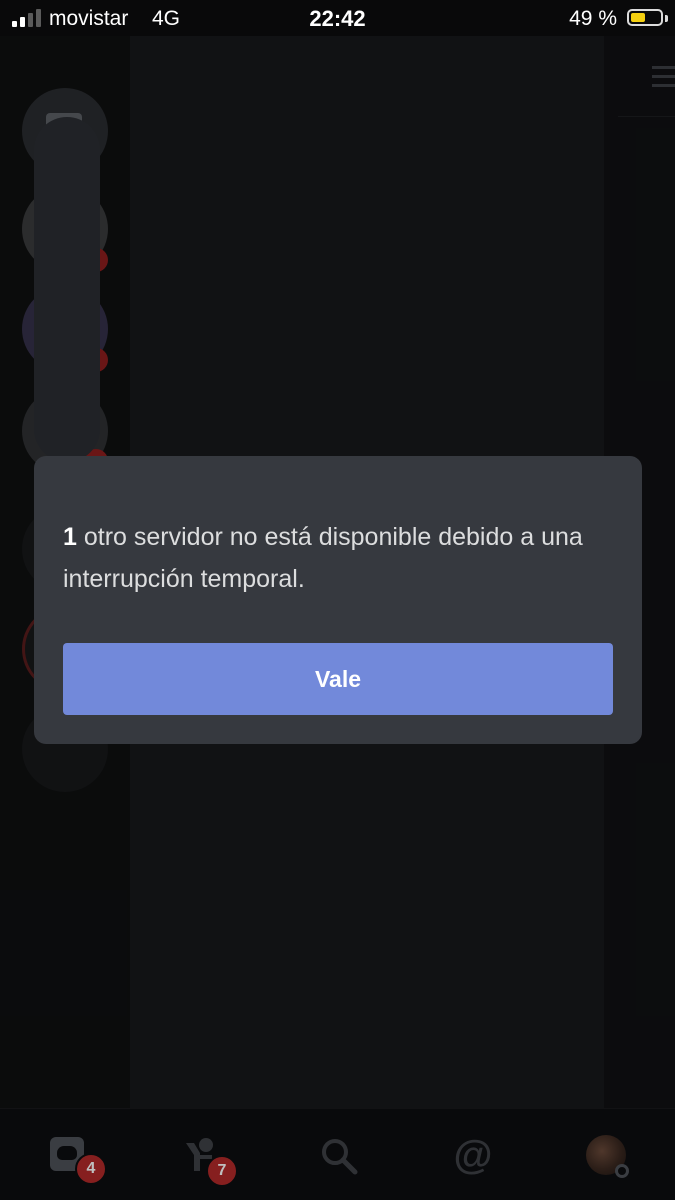 The height and width of the screenshot is (1200, 675). Describe the element at coordinates (666, 18) in the screenshot. I see `battery-nub` at that location.